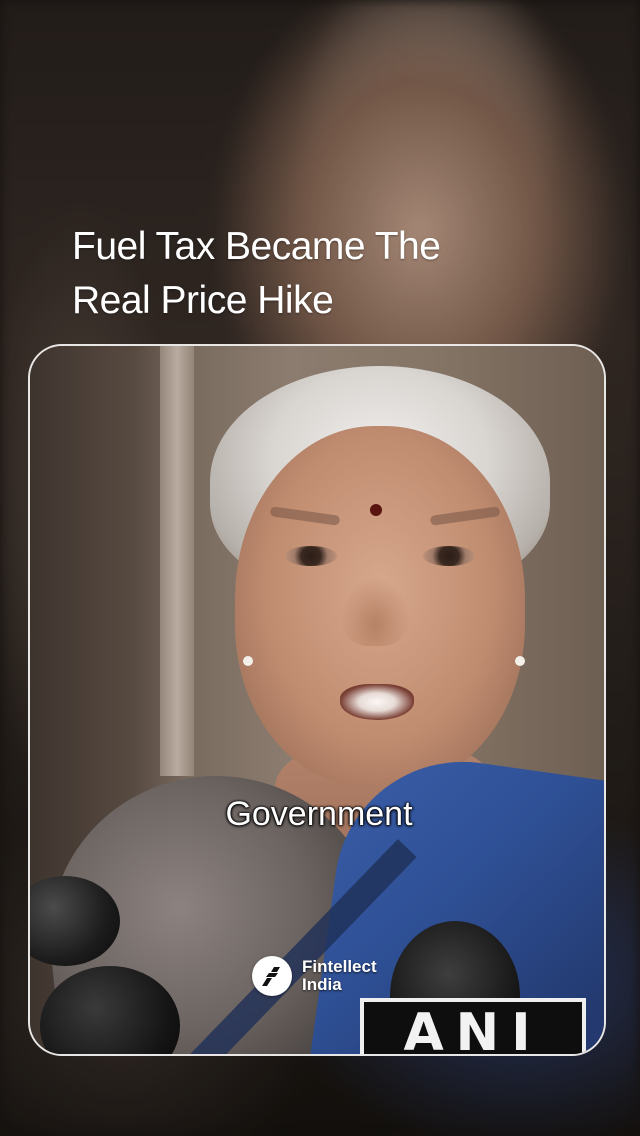 The image size is (640, 1136). Describe the element at coordinates (375, 611) in the screenshot. I see `nose` at that location.